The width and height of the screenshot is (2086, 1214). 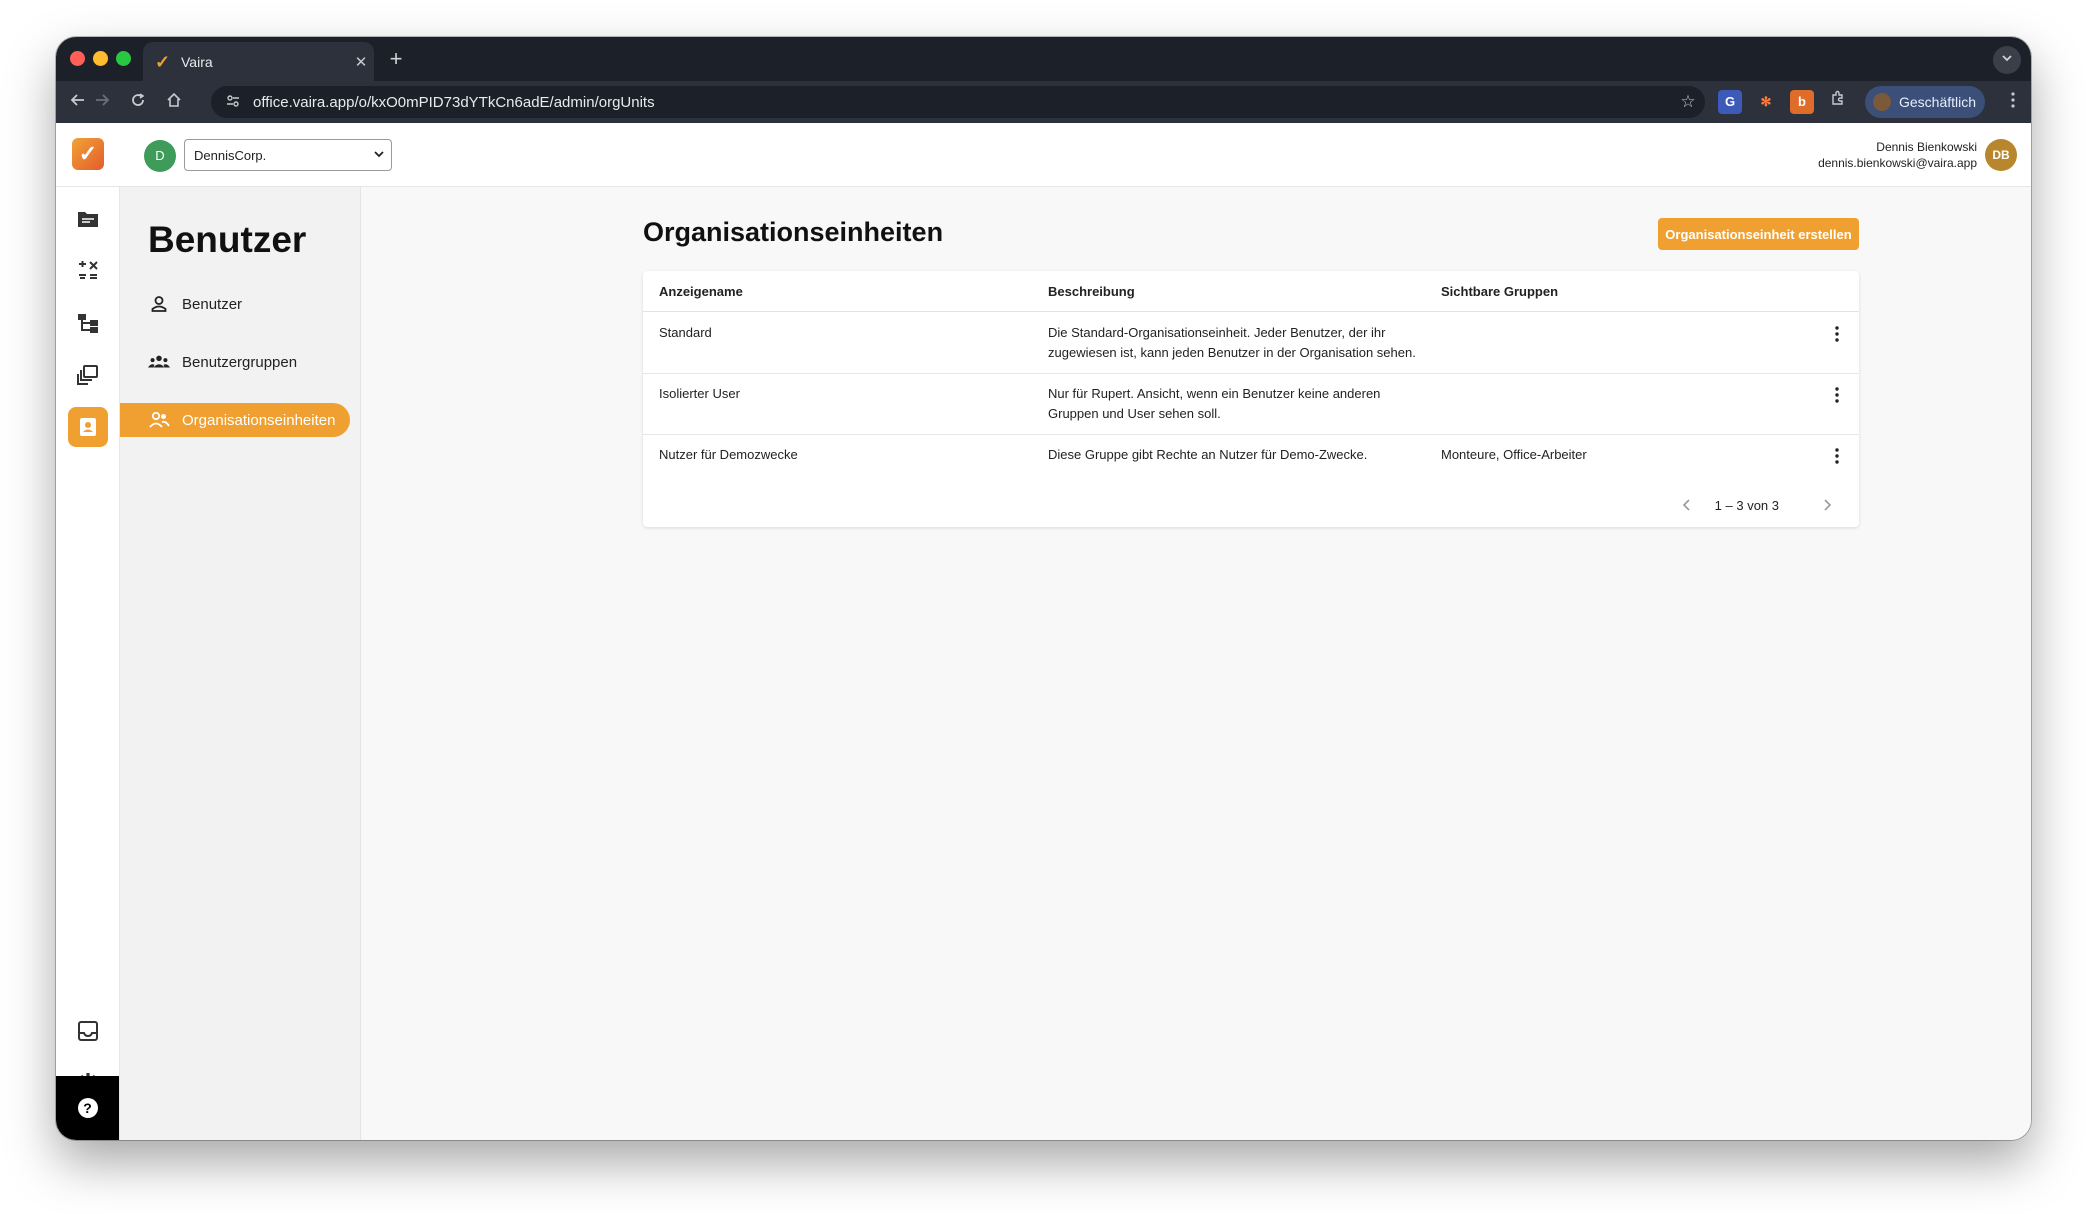 I want to click on org-avatar: D, so click(x=160, y=156).